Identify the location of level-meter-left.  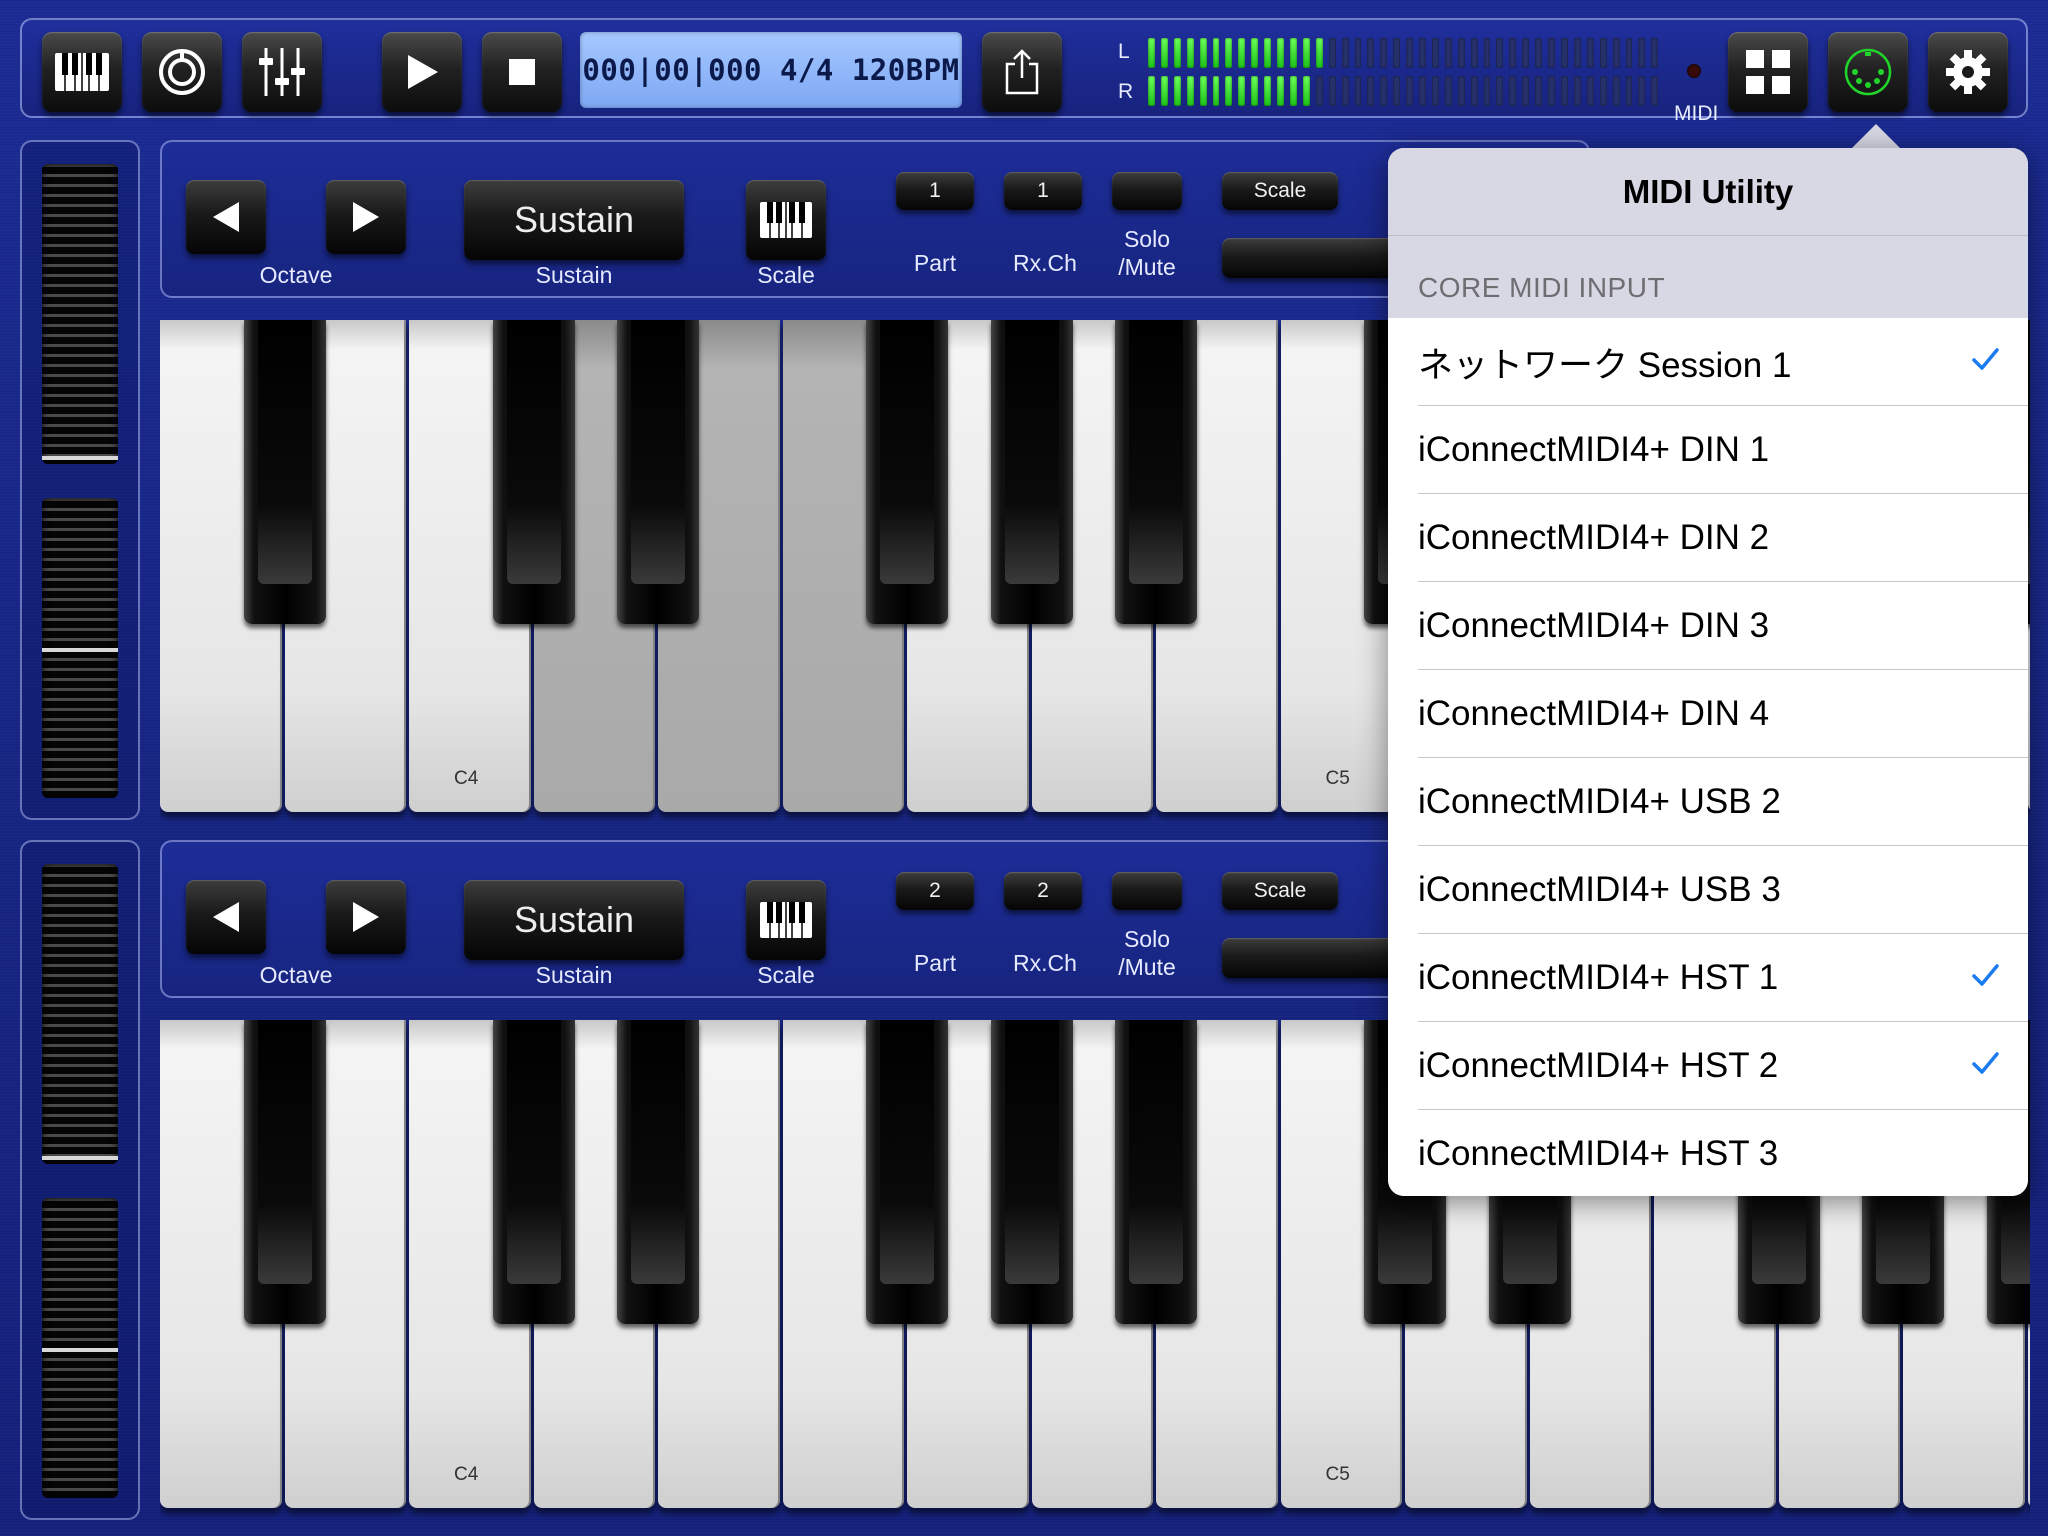
(1403, 53).